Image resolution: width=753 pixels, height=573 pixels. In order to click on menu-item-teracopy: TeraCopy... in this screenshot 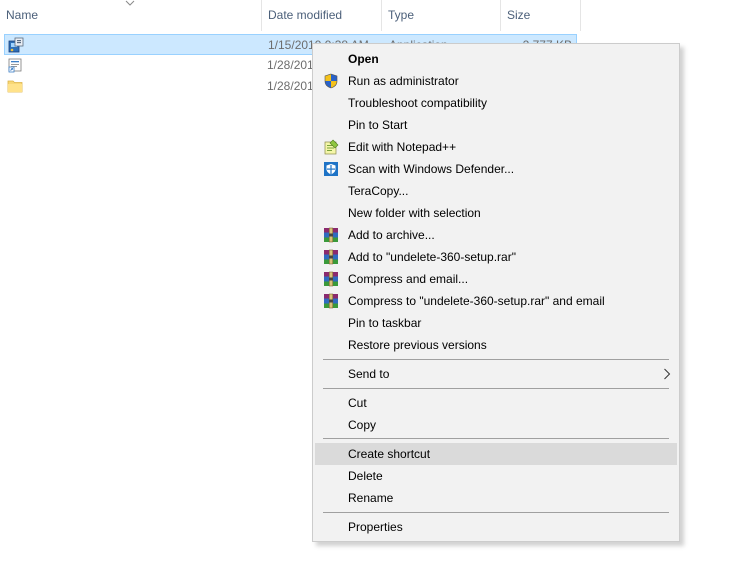, I will do `click(496, 191)`.